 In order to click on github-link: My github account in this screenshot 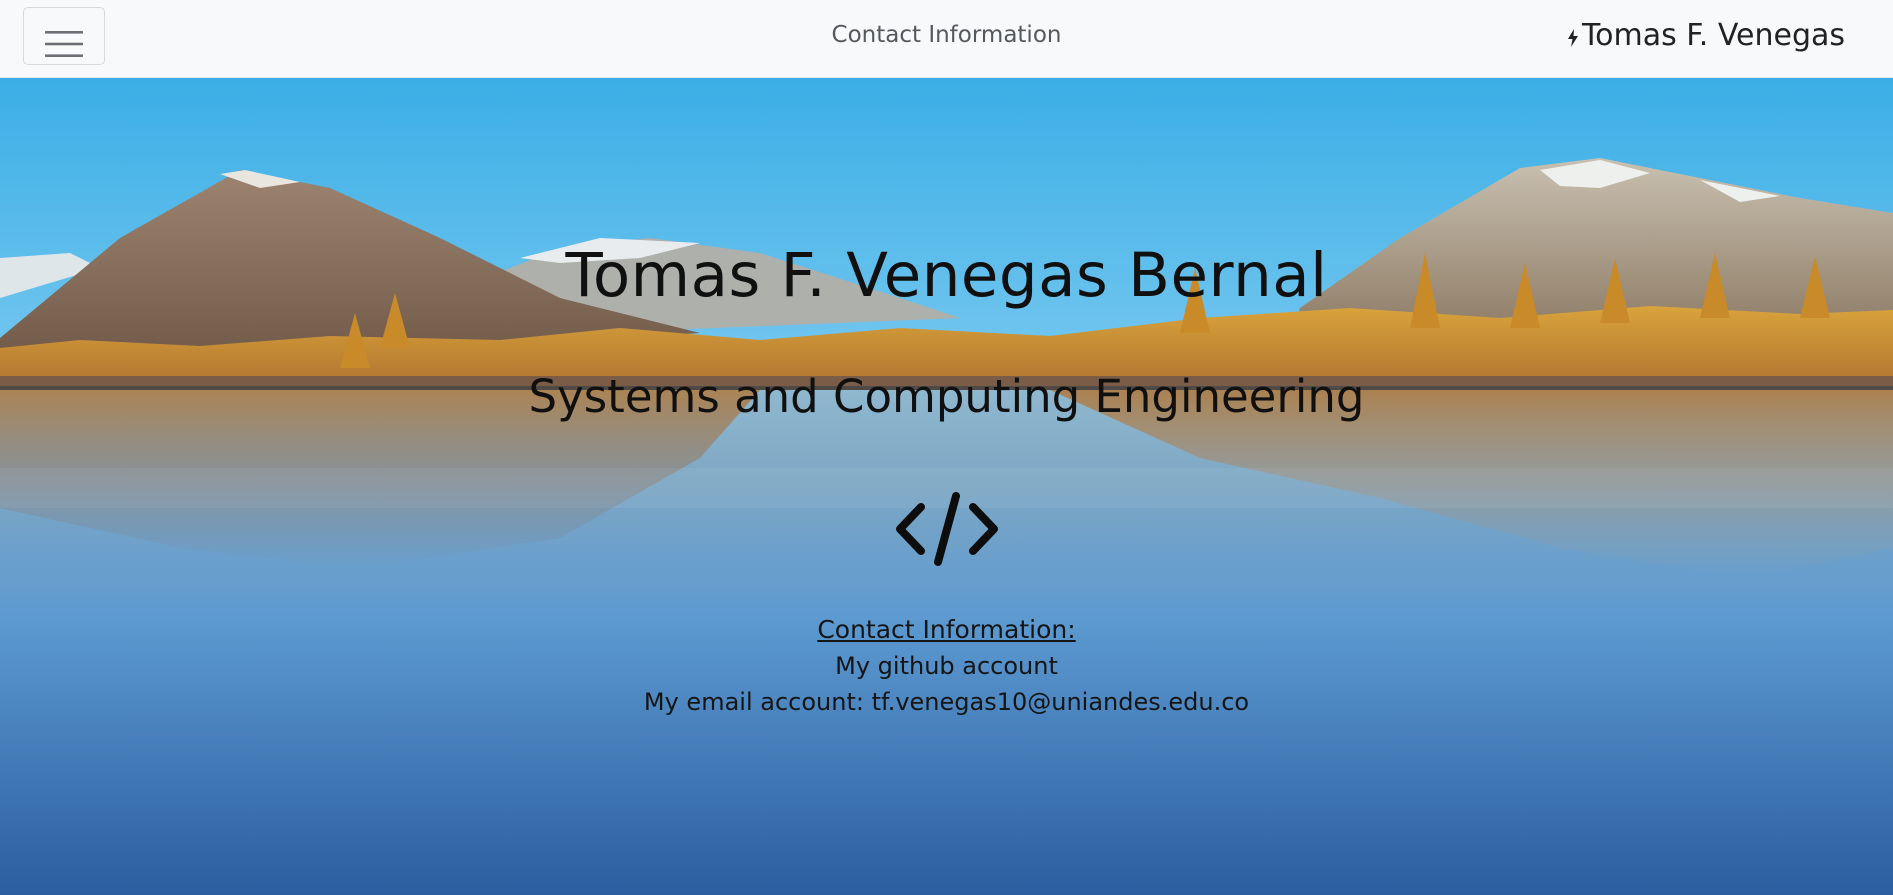, I will do `click(946, 666)`.